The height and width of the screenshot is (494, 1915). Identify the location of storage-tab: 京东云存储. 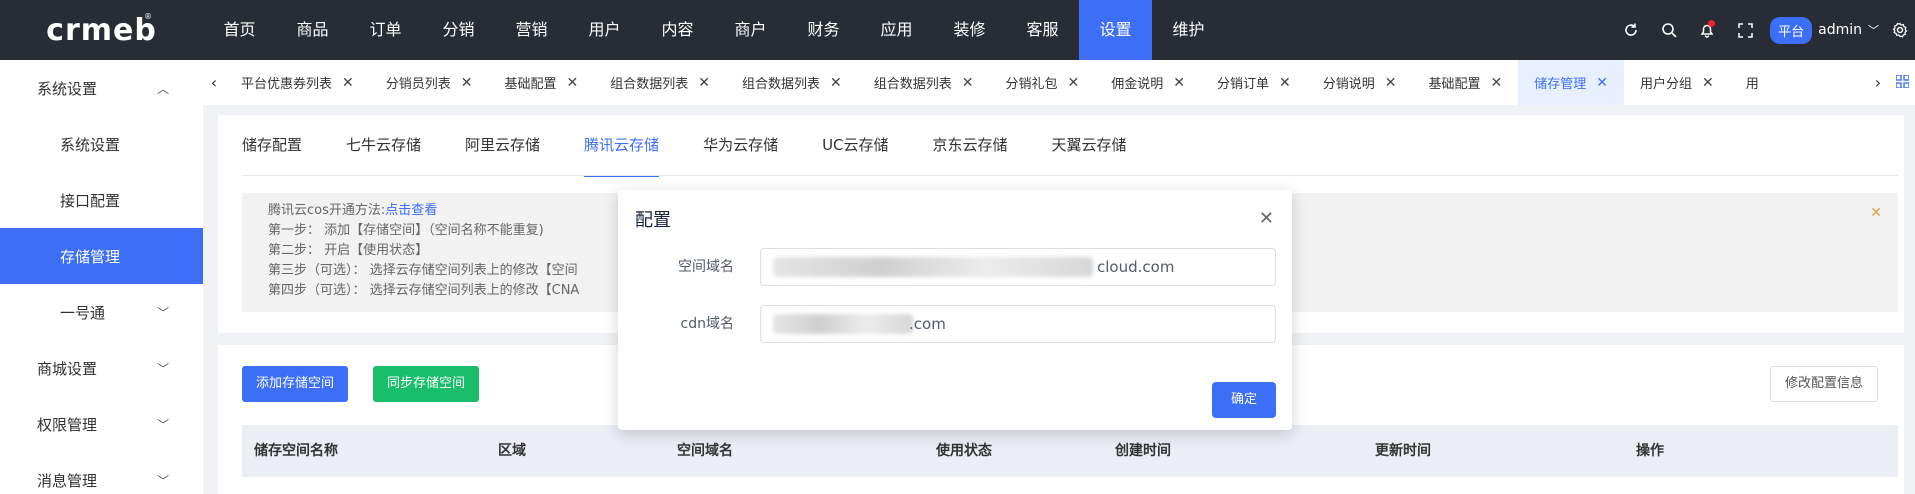
(970, 145).